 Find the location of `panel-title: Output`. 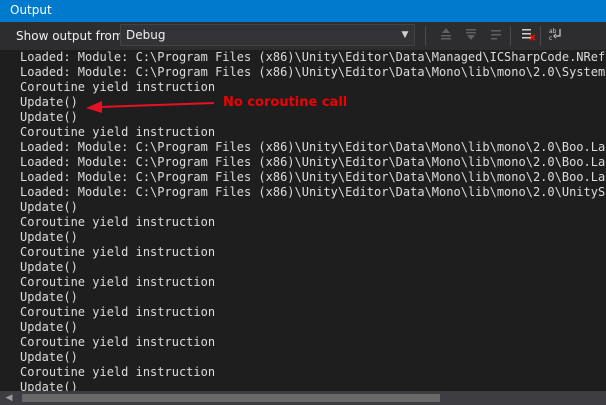

panel-title: Output is located at coordinates (31, 10).